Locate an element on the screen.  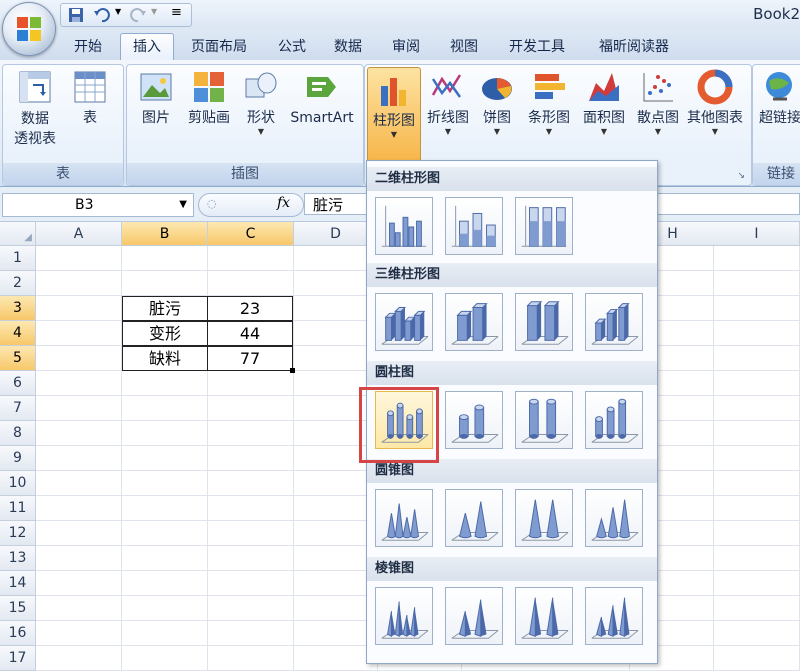
tab-developer: 开发工具 is located at coordinates (537, 48).